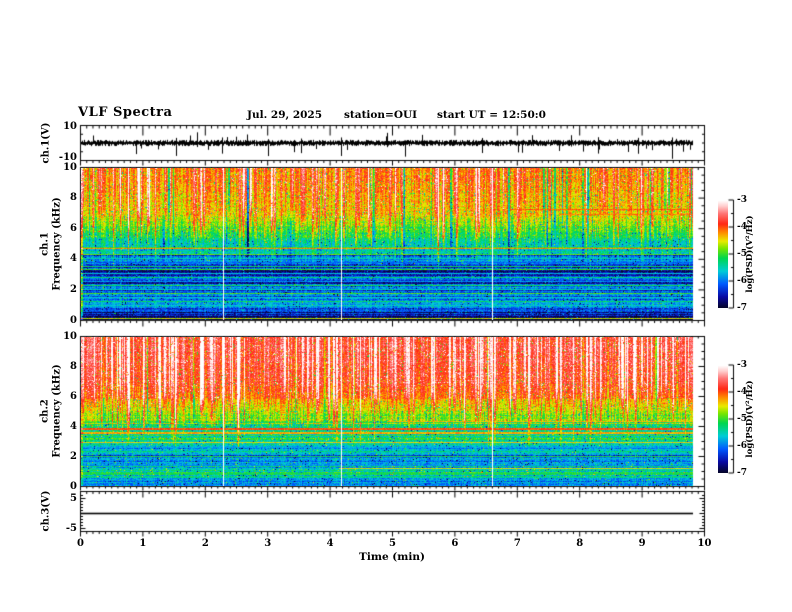  Describe the element at coordinates (73, 486) in the screenshot. I see `ch2-spec-y-tick-label: 0` at that location.